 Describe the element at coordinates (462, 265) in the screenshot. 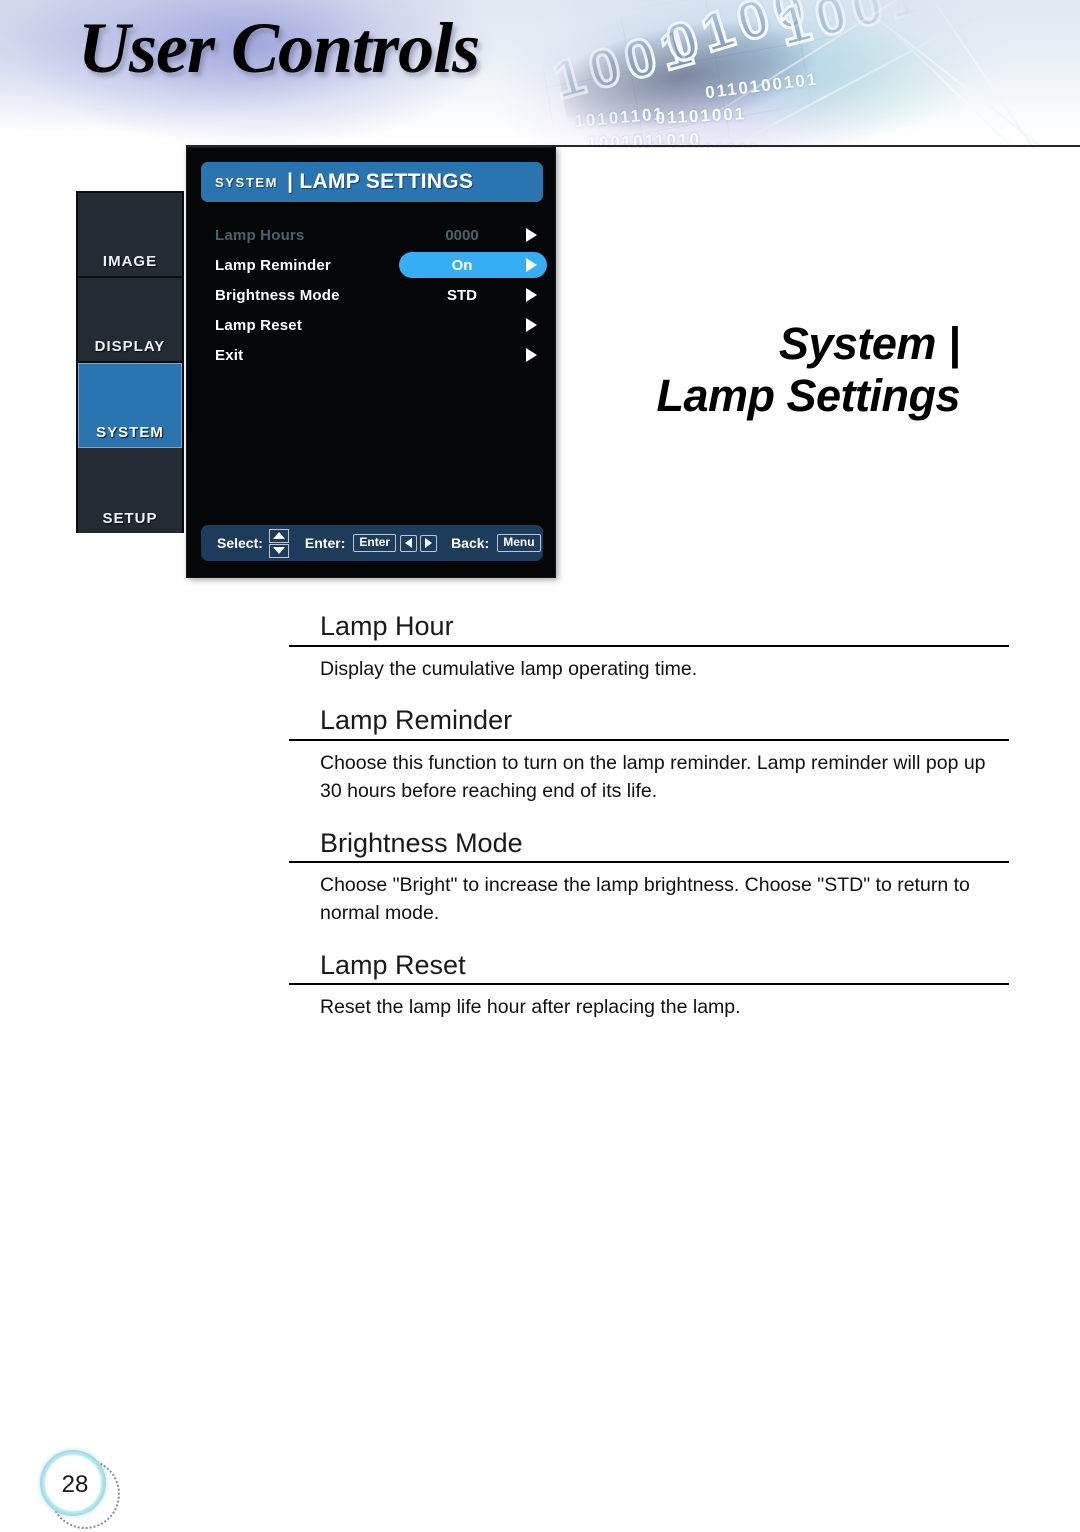

I see `osd-row-value: On` at that location.